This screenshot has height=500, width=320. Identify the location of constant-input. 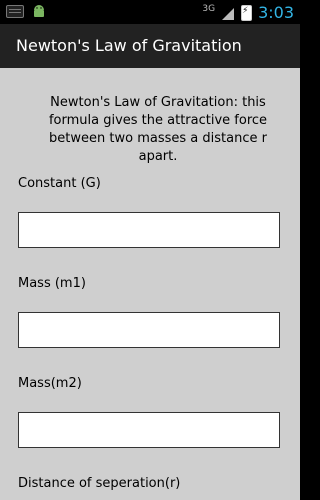
(149, 230).